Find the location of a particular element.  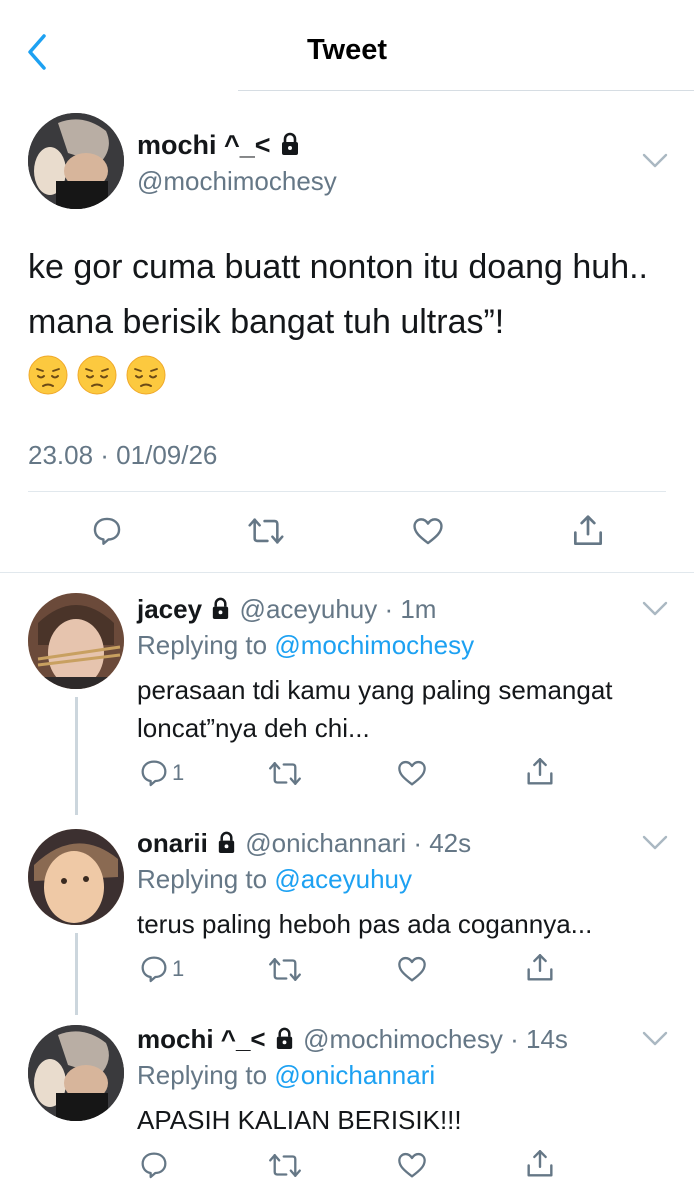

replying-to-link: @onichannari is located at coordinates (354, 1075).